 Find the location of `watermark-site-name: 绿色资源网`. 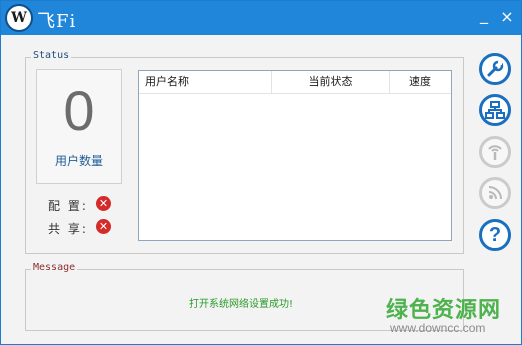

watermark-site-name: 绿色资源网 is located at coordinates (444, 310).